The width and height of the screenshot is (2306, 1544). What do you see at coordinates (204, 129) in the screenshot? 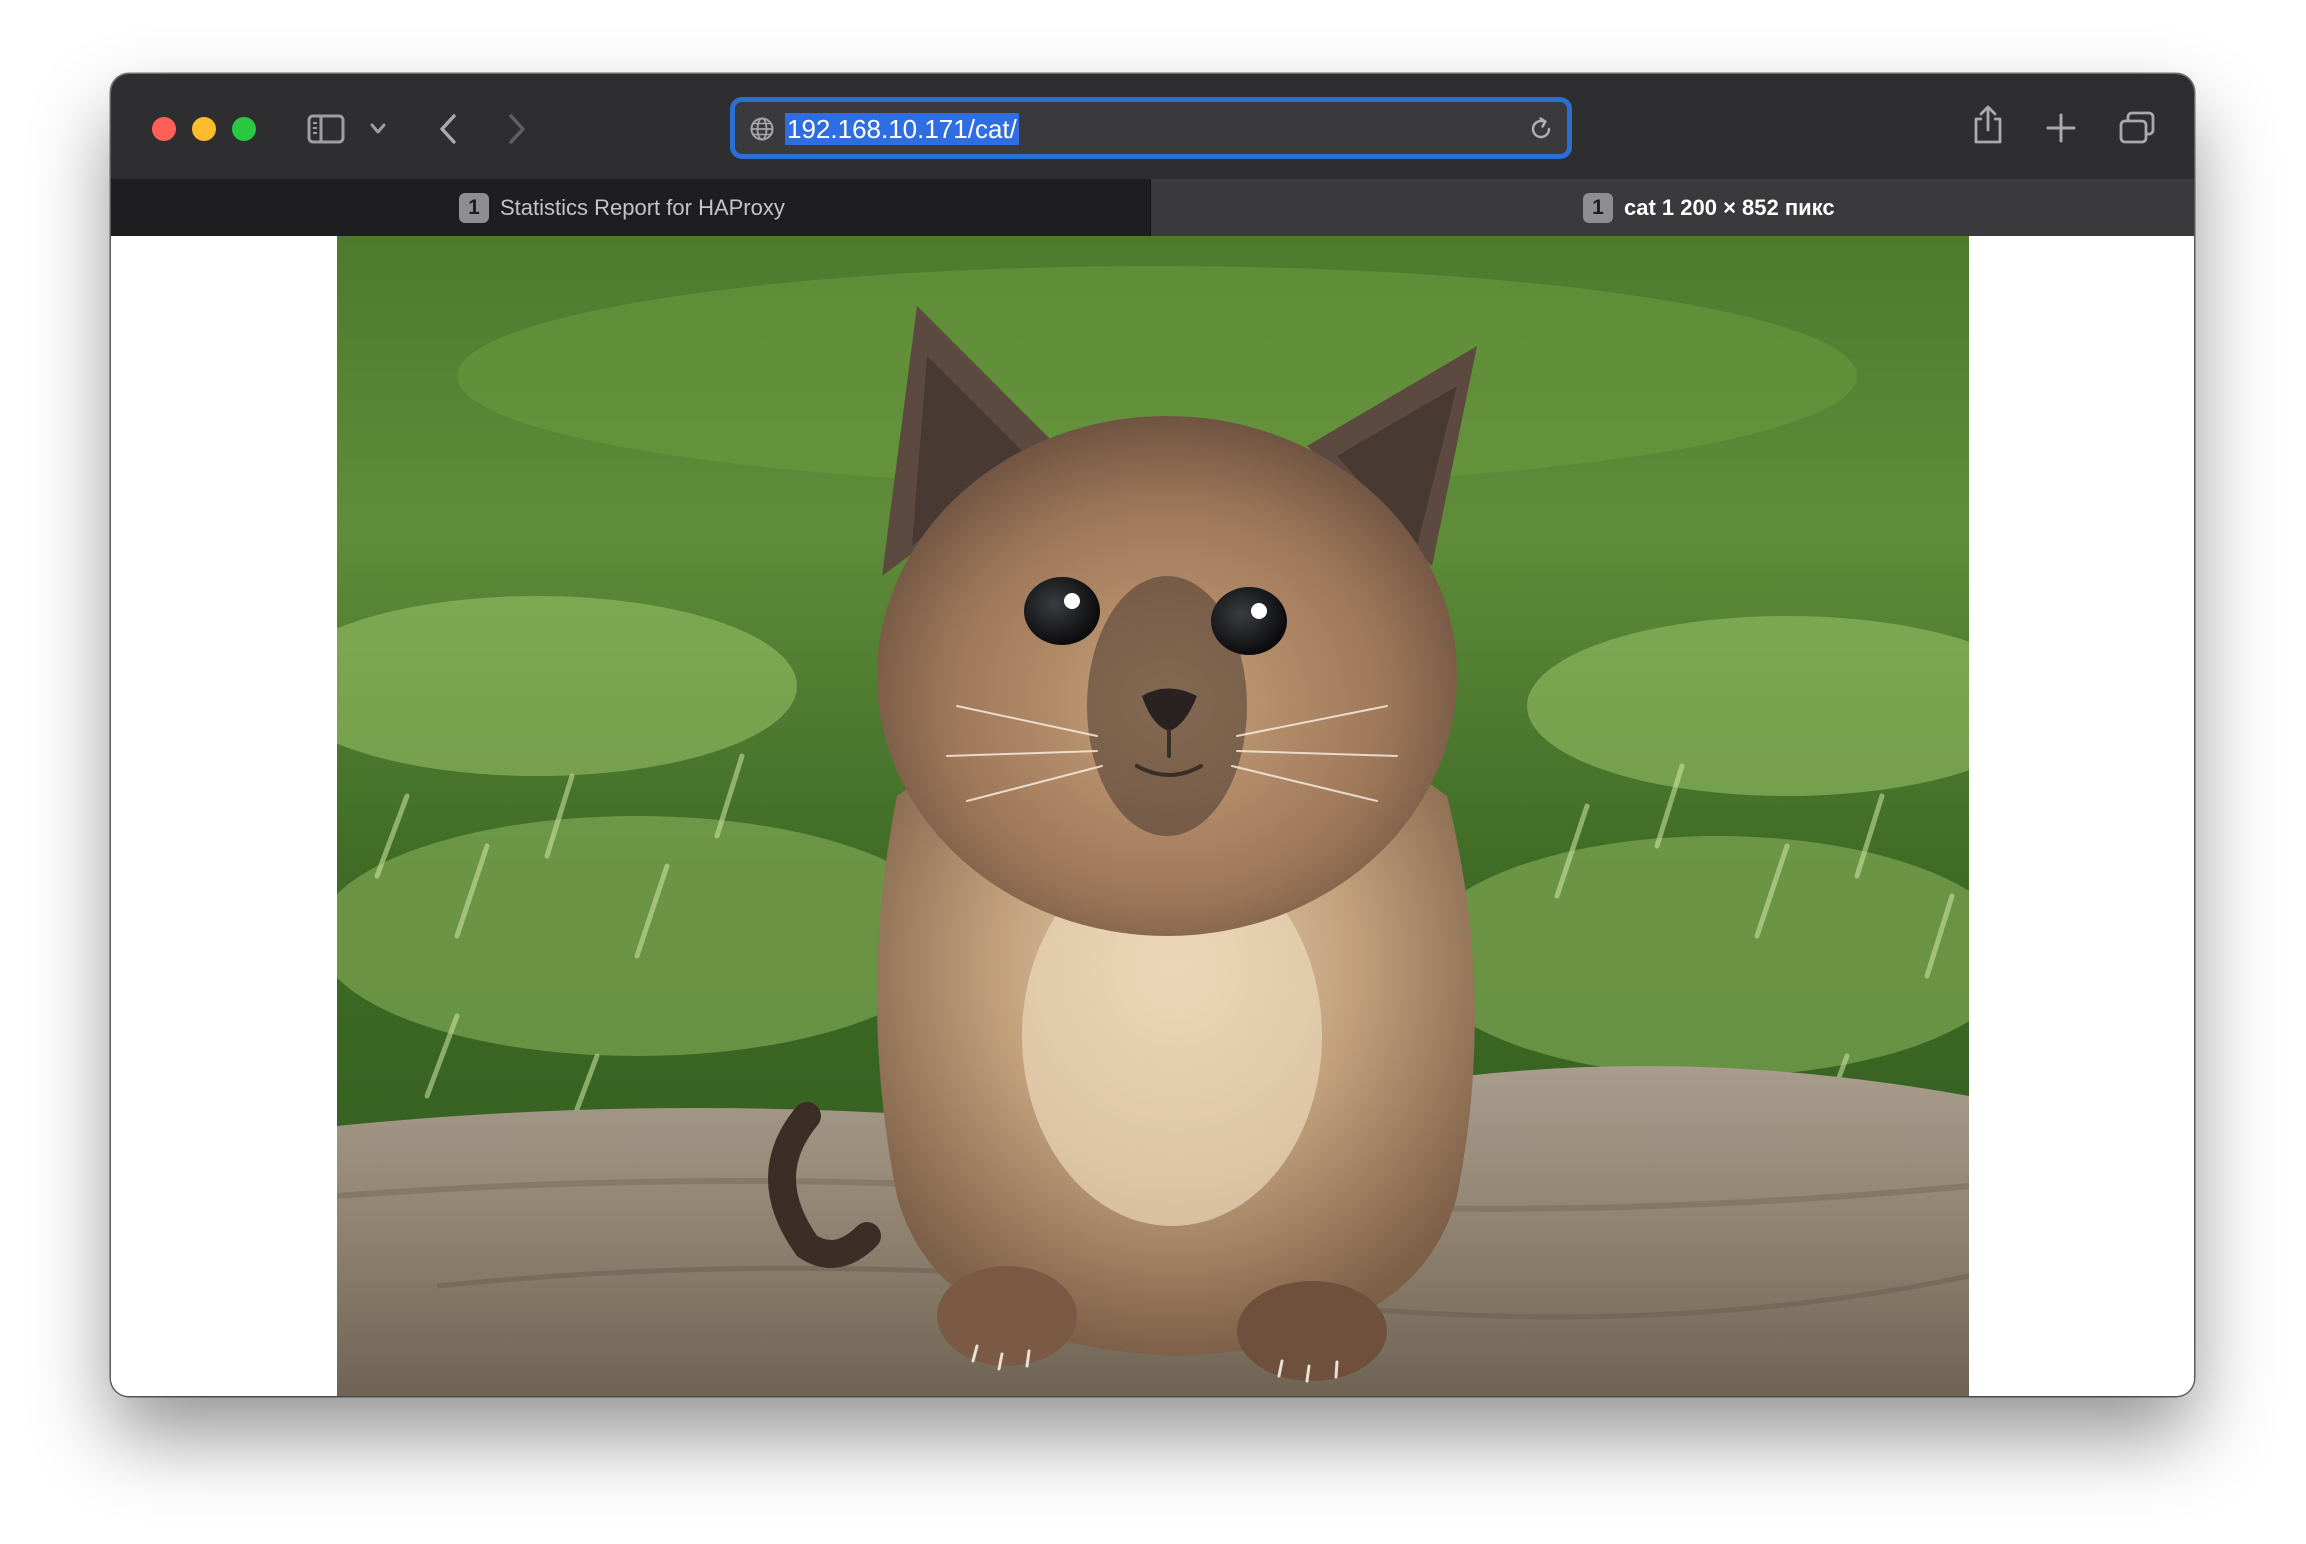
I see `minimize-window-button` at bounding box center [204, 129].